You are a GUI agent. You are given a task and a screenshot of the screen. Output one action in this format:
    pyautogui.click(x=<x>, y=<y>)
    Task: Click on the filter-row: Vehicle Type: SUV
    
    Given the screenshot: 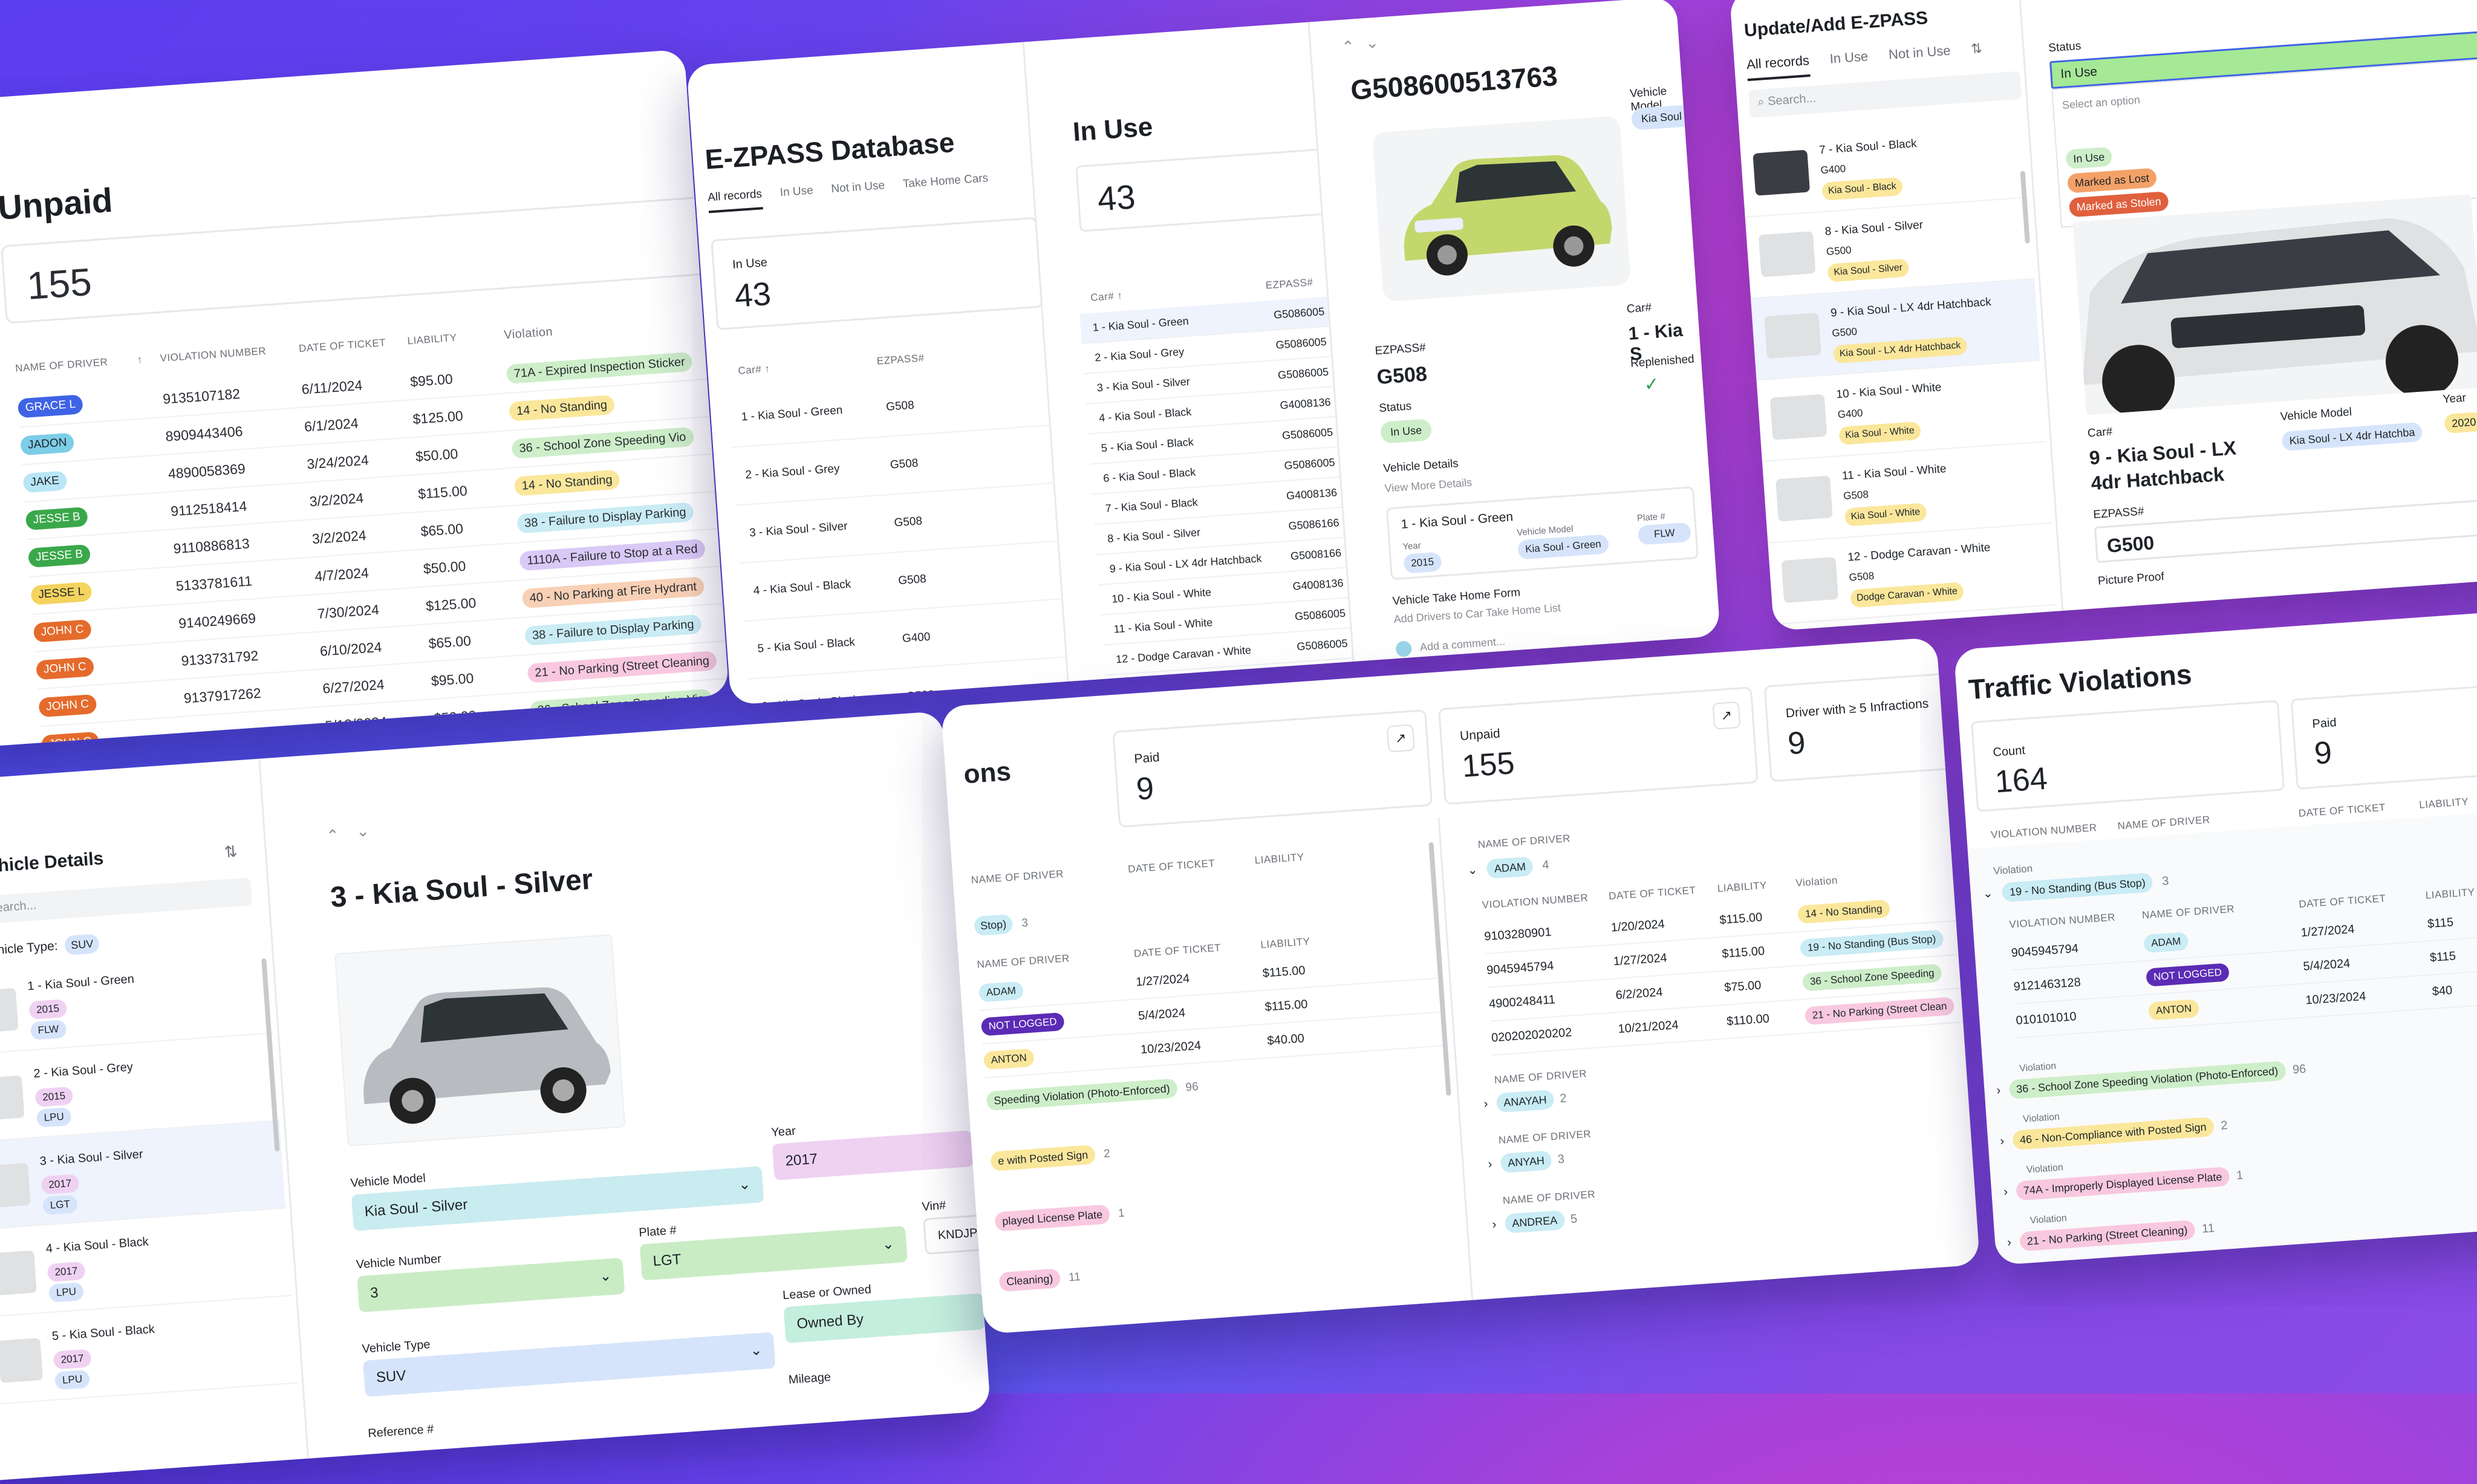 What is the action you would take?
    pyautogui.click(x=50, y=947)
    